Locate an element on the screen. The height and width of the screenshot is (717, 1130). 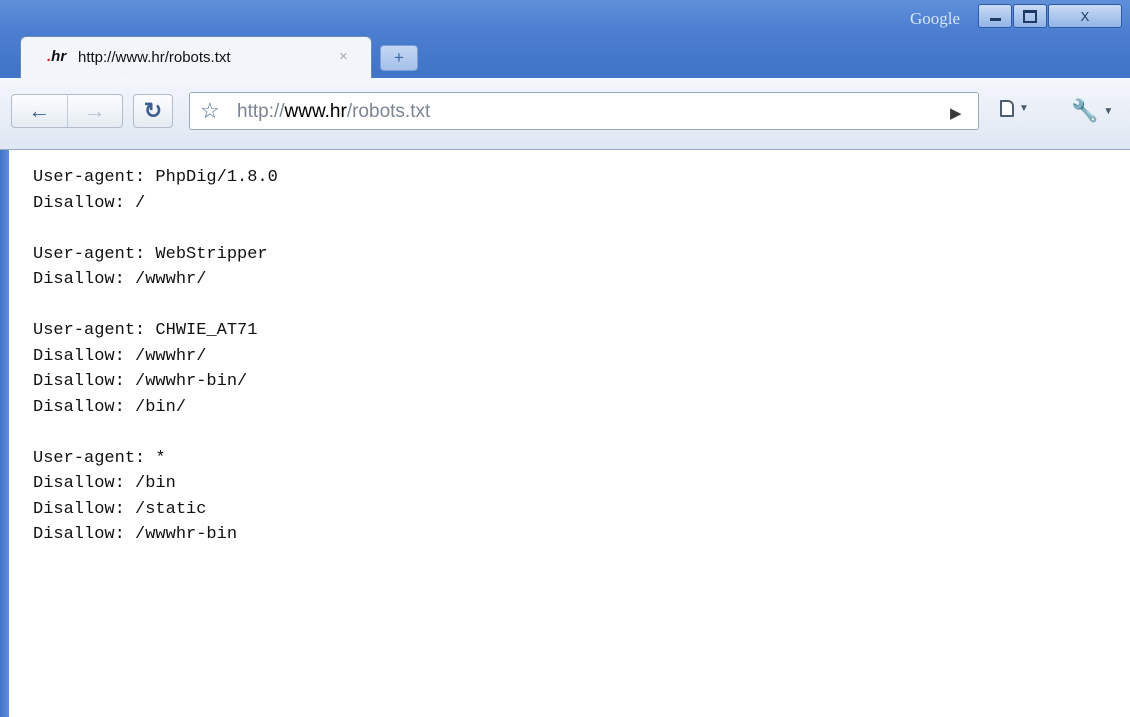
new-tab-button: + is located at coordinates (399, 58).